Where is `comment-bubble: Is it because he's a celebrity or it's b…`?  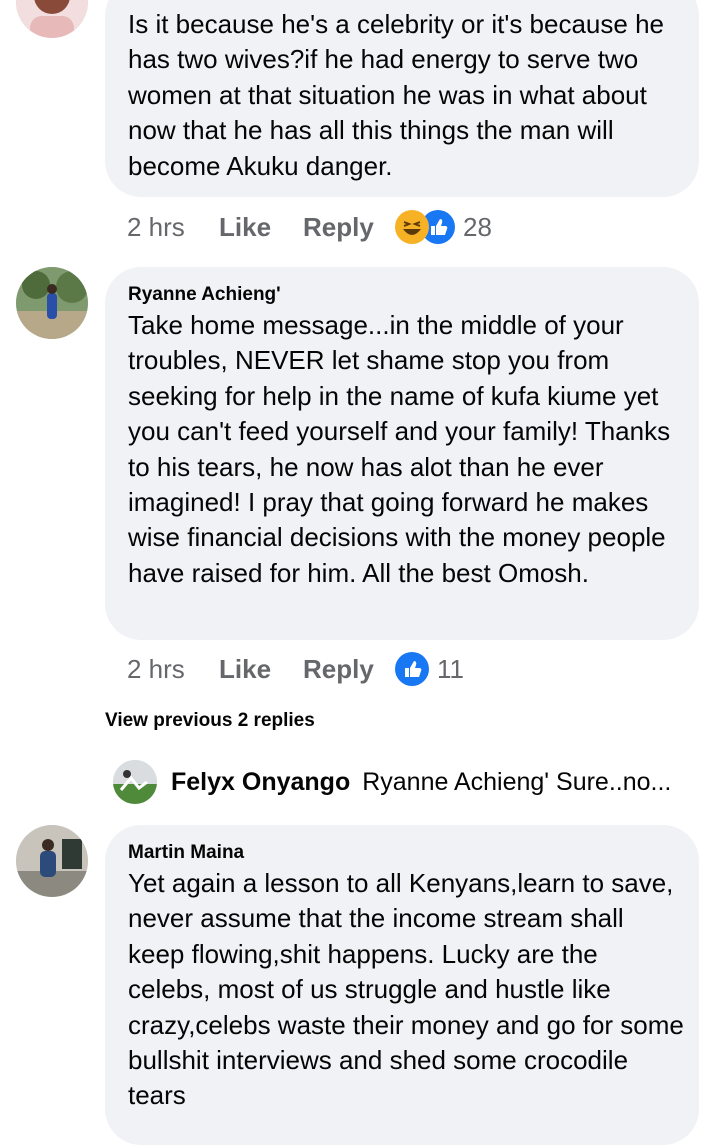
comment-bubble: Is it because he's a celebrity or it's b… is located at coordinates (402, 98).